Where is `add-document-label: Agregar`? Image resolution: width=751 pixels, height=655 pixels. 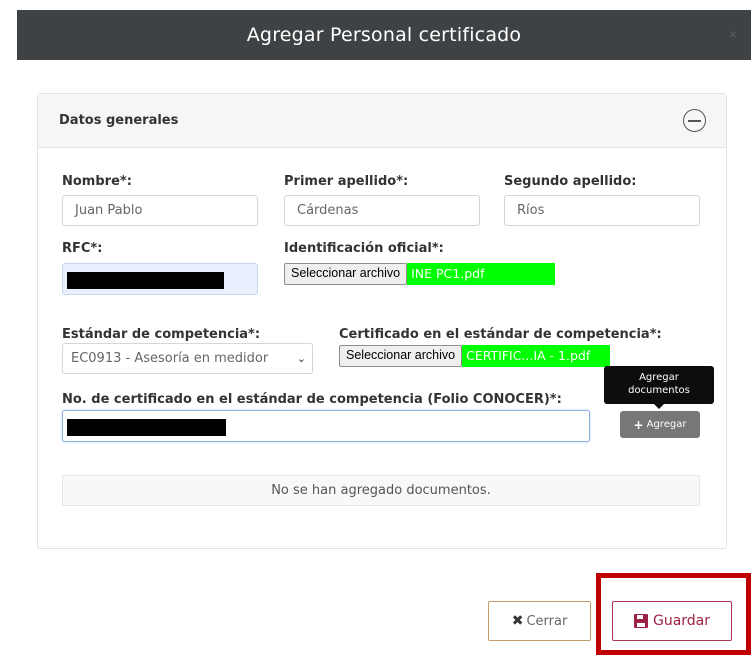 add-document-label: Agregar is located at coordinates (666, 424).